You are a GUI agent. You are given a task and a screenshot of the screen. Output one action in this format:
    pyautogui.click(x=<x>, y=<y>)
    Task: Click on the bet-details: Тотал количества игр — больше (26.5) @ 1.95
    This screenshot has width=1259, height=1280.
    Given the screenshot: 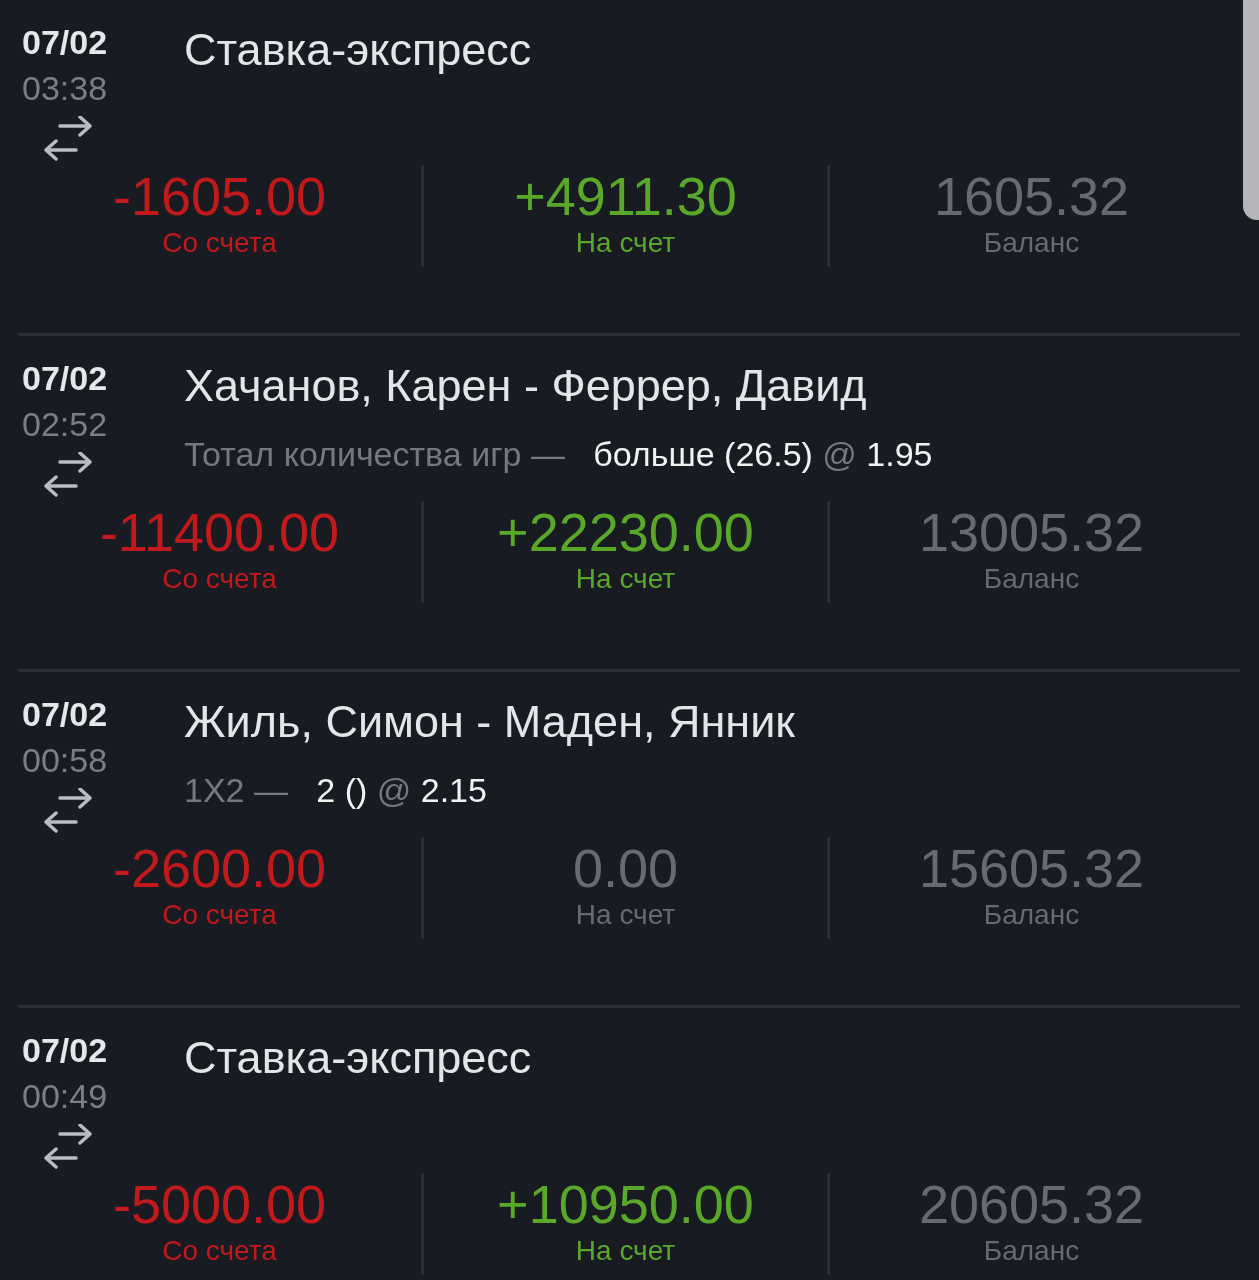 What is the action you would take?
    pyautogui.click(x=558, y=454)
    